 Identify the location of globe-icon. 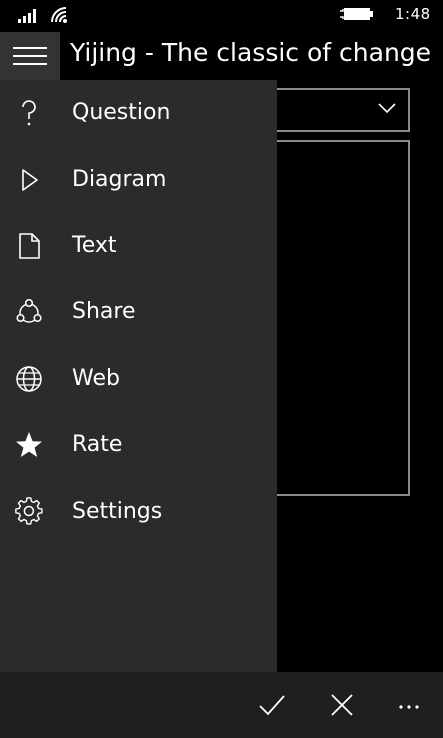
(29, 379).